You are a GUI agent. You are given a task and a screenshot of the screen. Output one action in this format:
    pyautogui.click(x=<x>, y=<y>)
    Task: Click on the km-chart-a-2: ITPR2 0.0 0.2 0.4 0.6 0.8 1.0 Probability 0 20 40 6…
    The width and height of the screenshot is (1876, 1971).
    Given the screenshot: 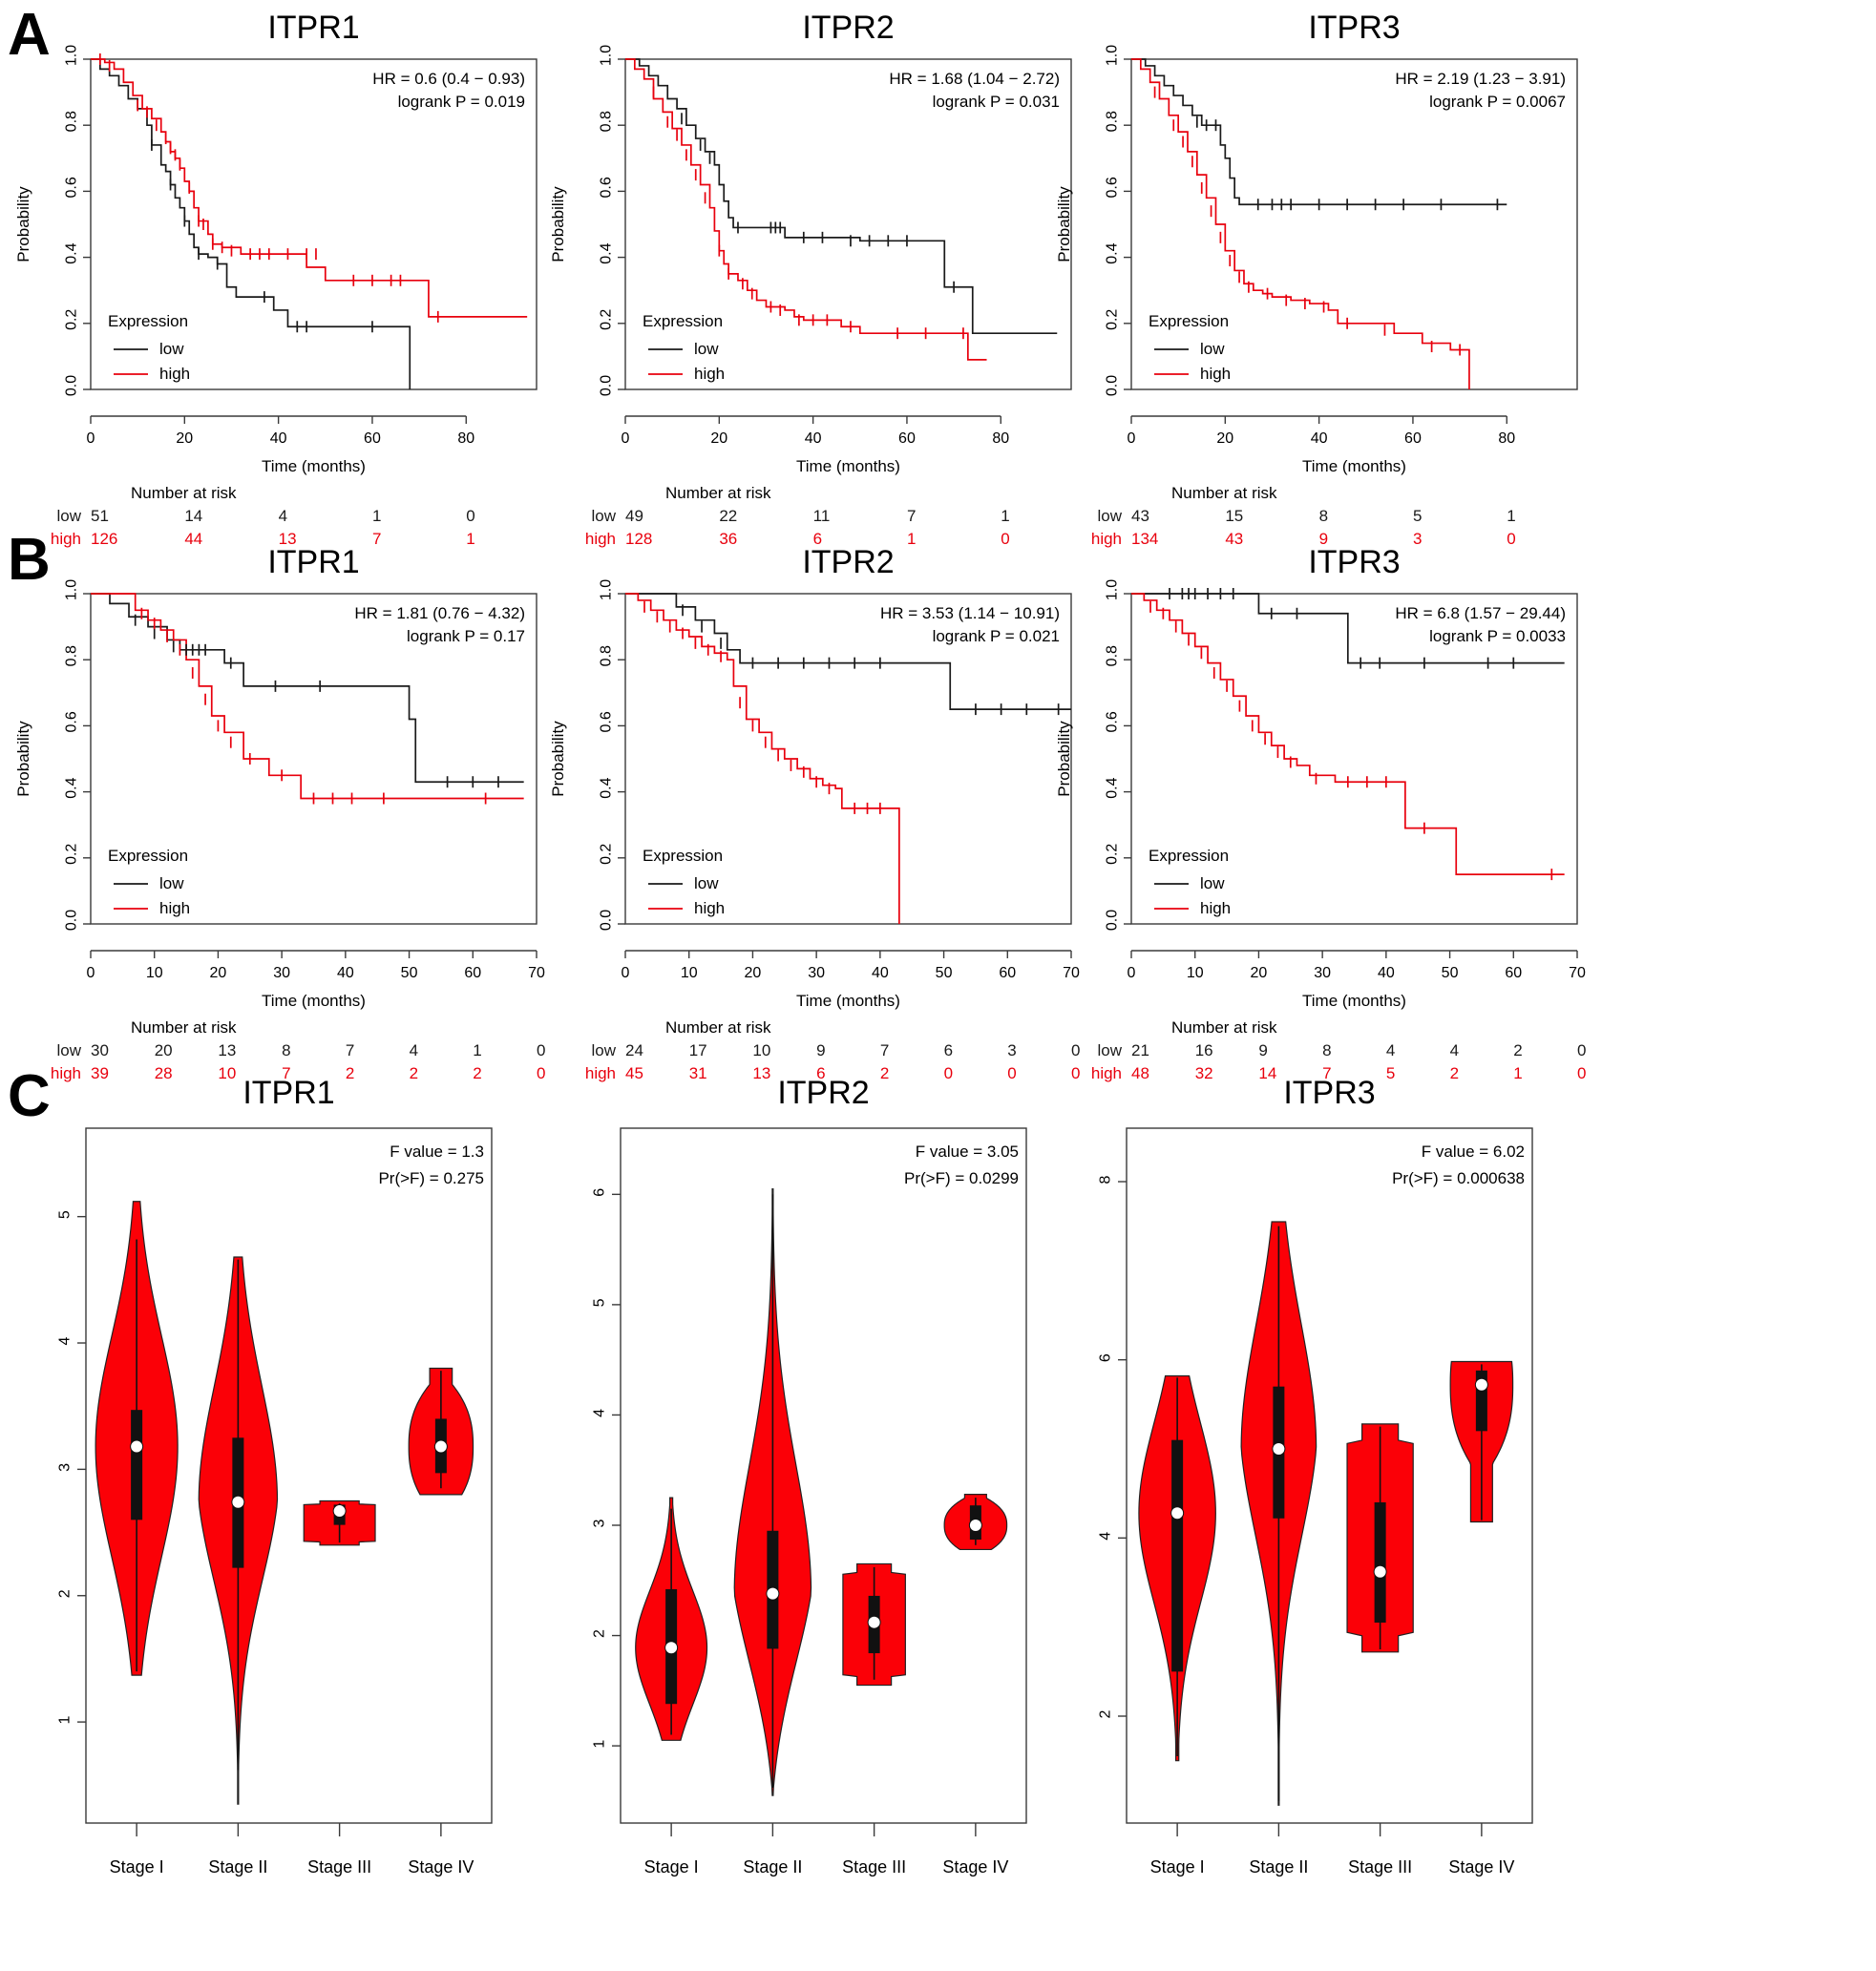 What is the action you would take?
    pyautogui.click(x=821, y=274)
    